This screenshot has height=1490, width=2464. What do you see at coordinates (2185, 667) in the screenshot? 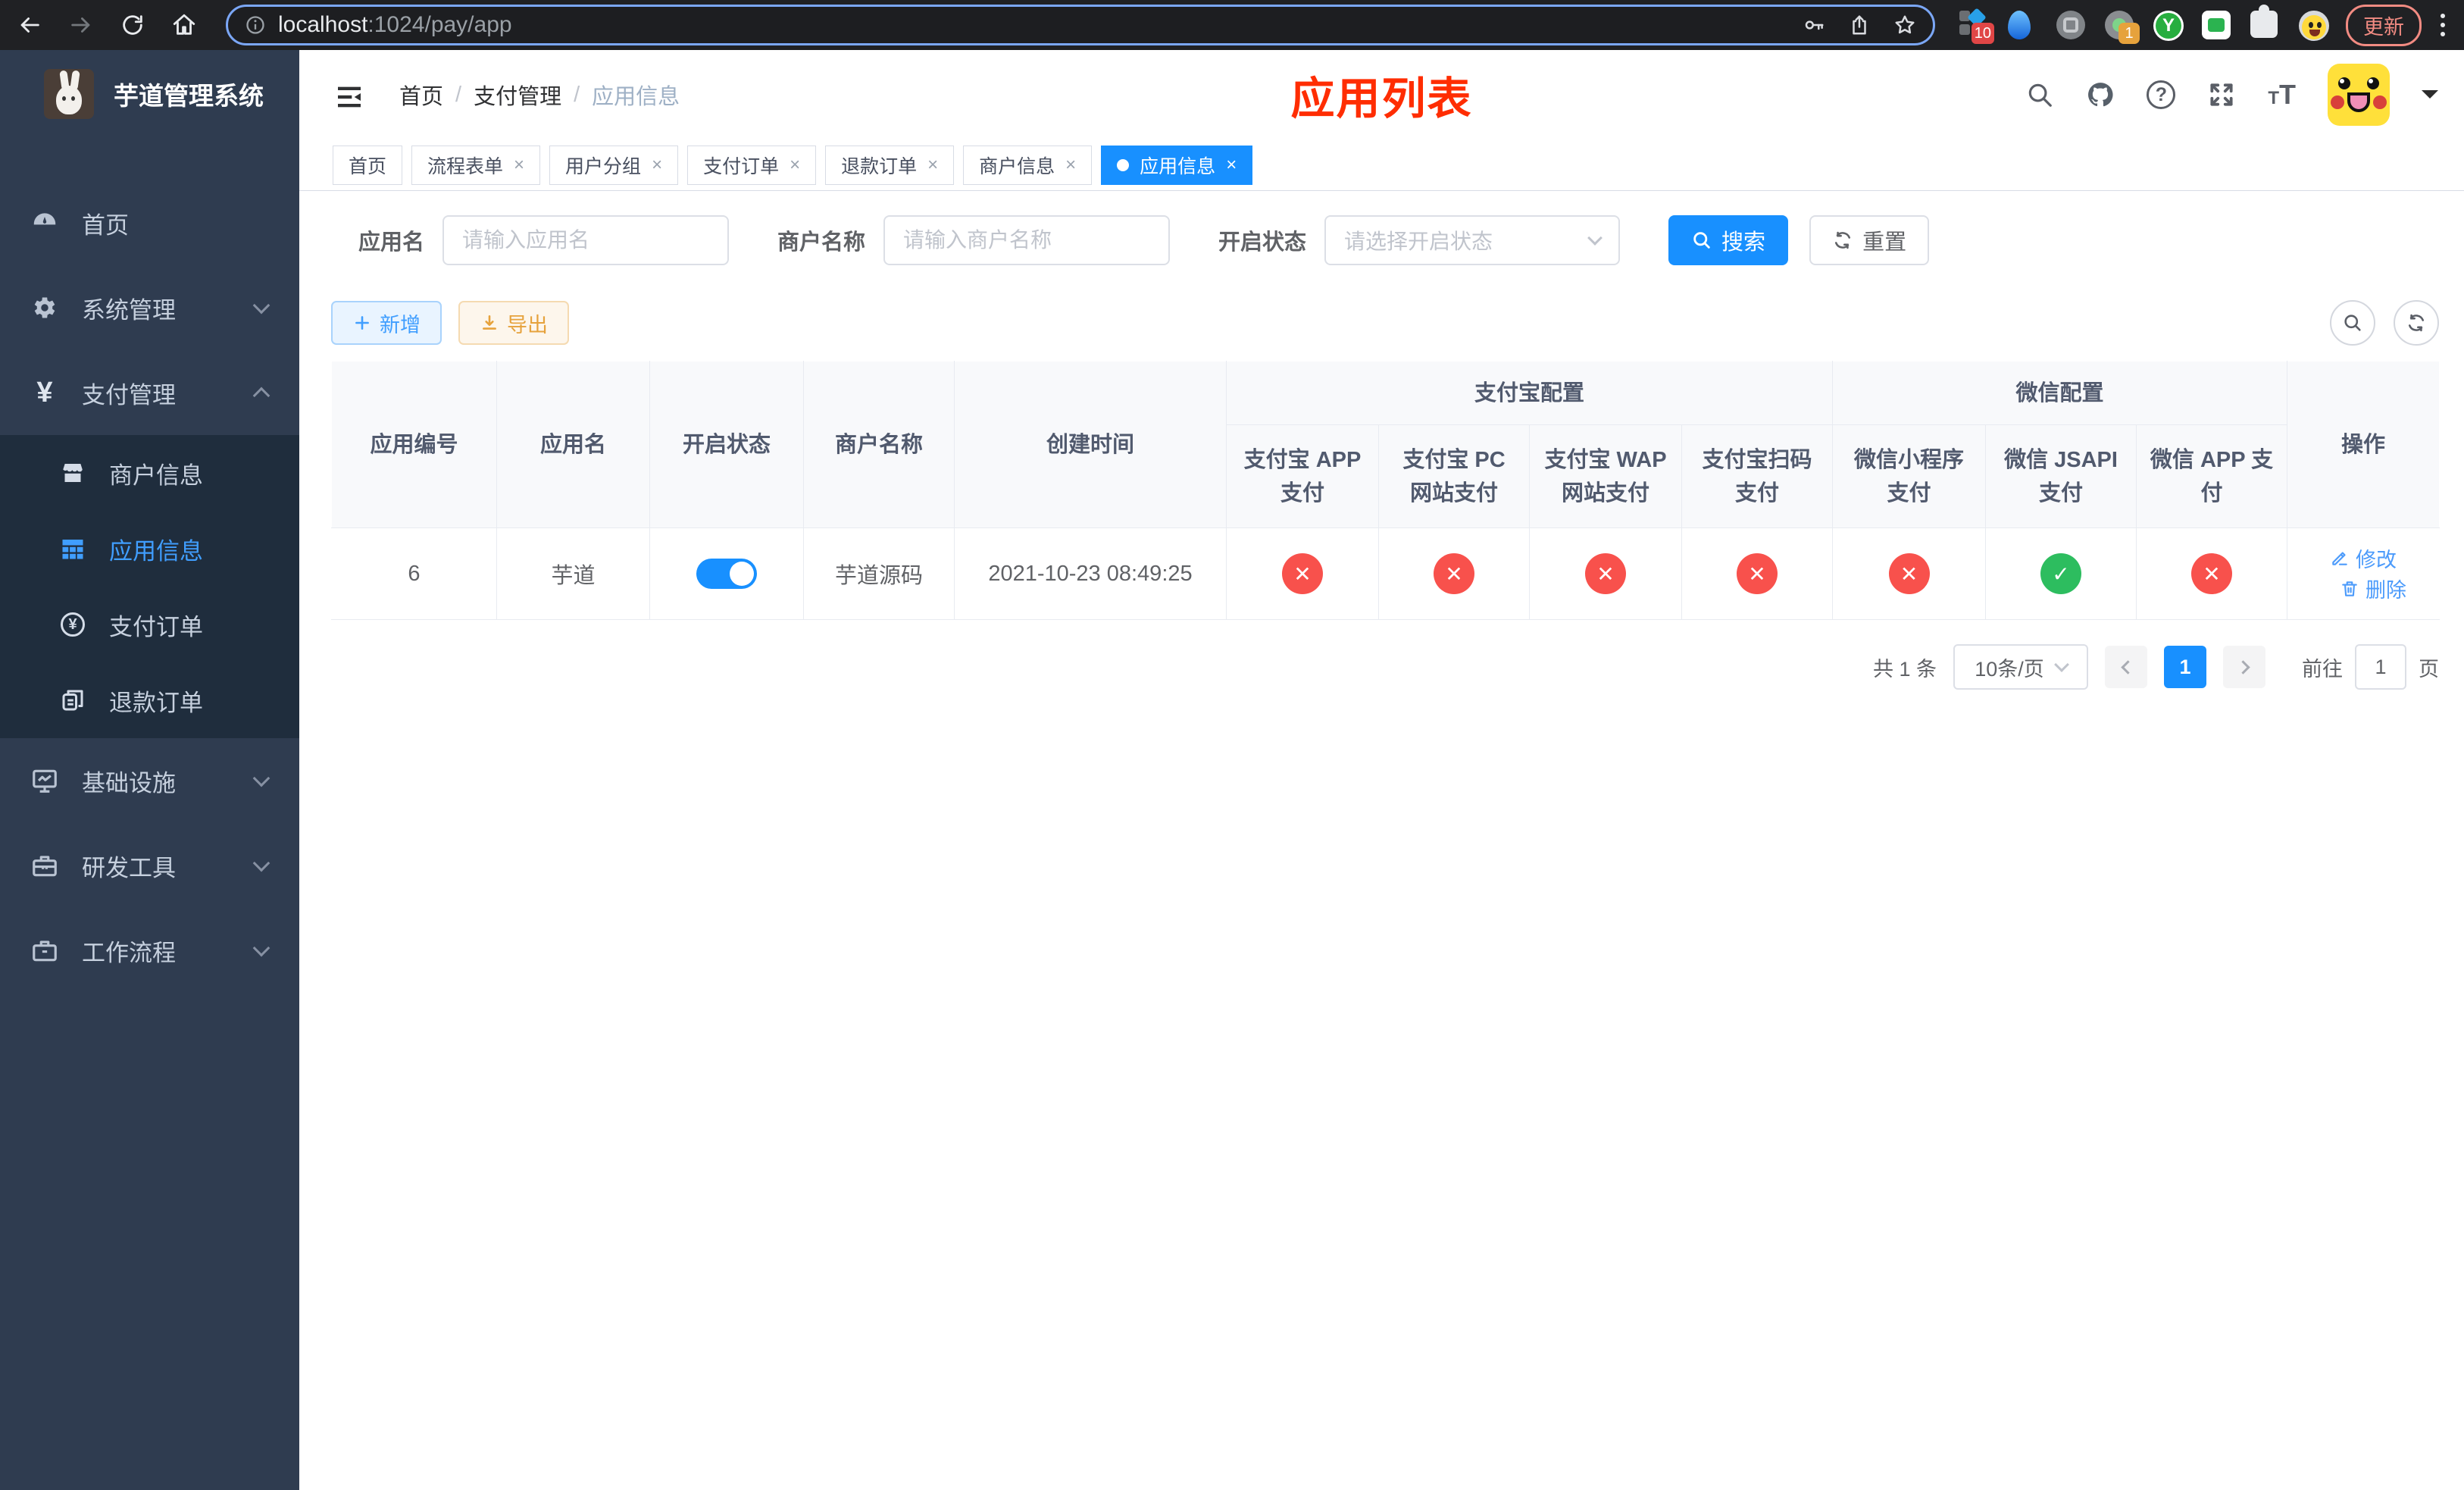
I see `page-number-button: 1` at bounding box center [2185, 667].